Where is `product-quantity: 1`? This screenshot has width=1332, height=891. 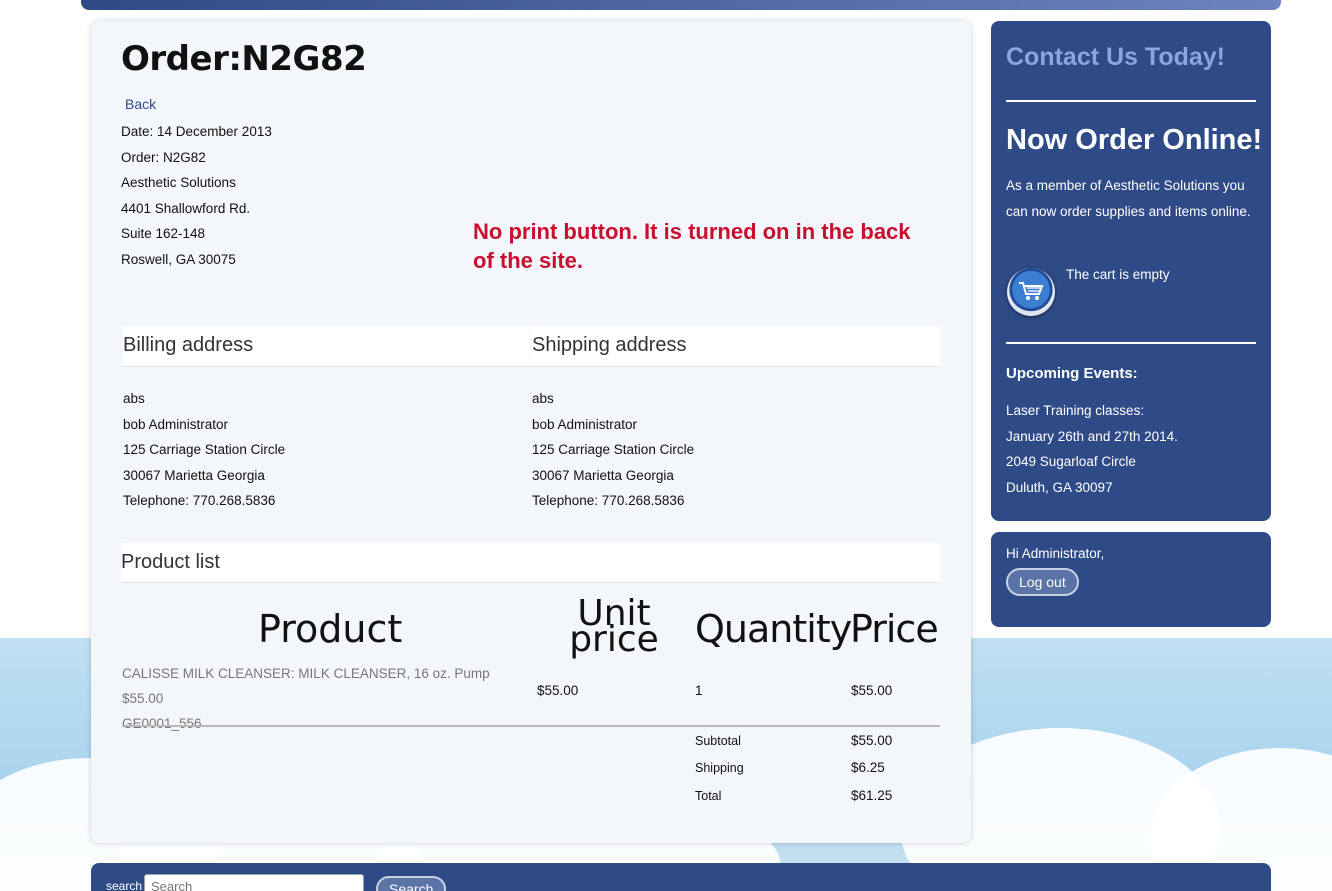
product-quantity: 1 is located at coordinates (699, 690).